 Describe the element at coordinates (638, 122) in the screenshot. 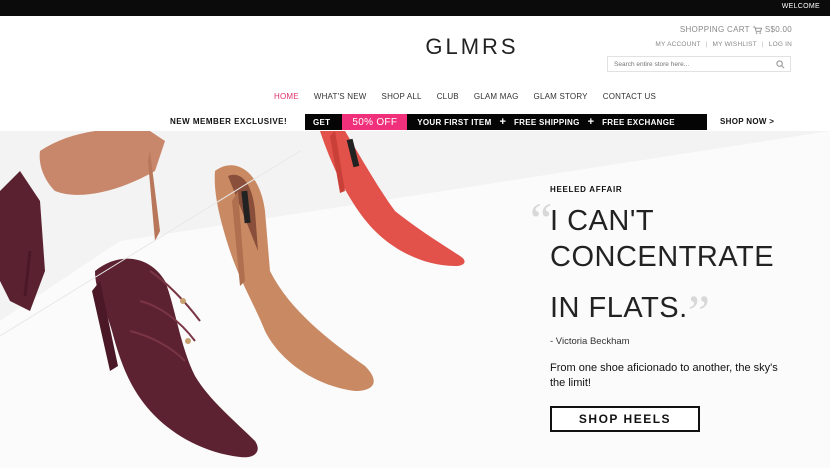

I see `promo-free-exchange: FREE EXCHANGE` at that location.